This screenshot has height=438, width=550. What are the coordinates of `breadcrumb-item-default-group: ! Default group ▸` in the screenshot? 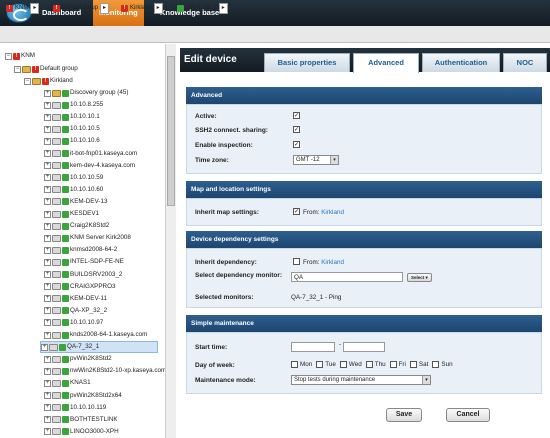 It's located at (81, 8).